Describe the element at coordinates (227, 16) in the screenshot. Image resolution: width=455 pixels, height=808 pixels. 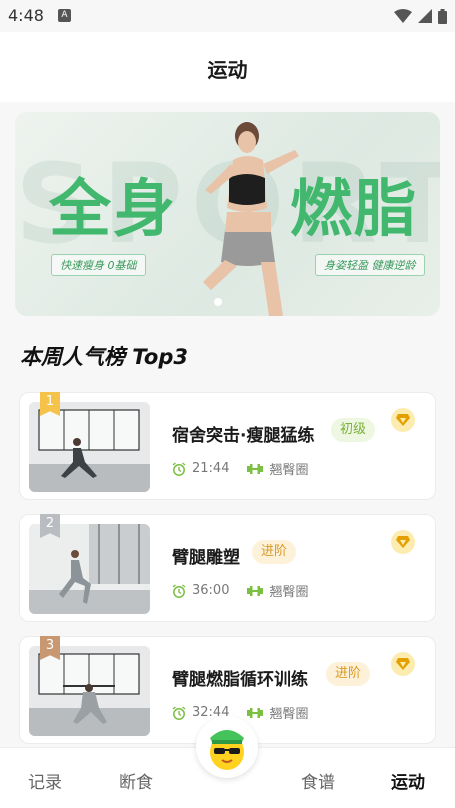
I see `status-bar: 4:48 A` at that location.